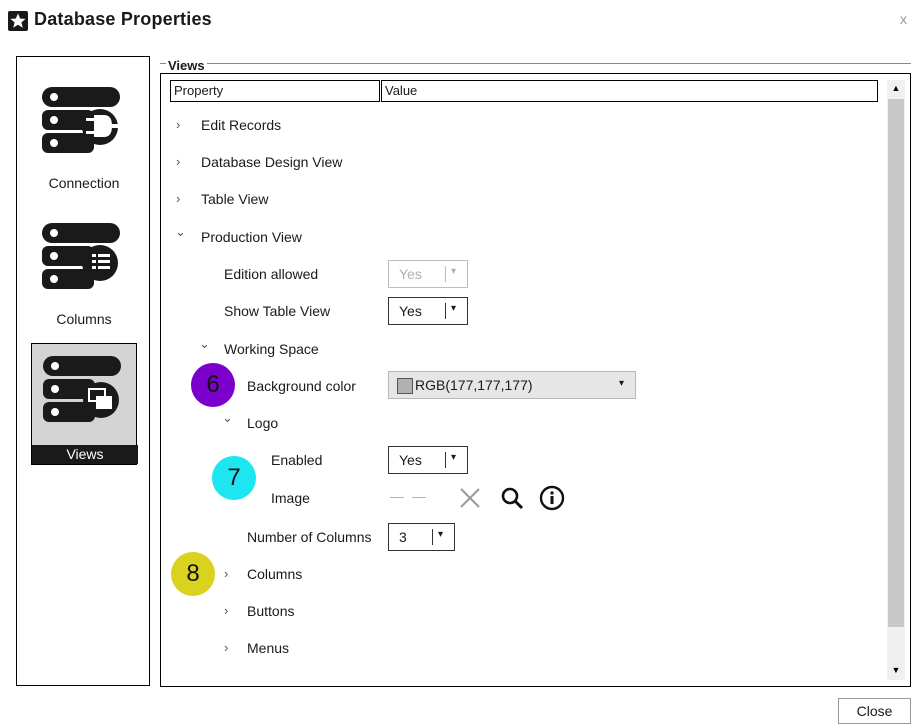 The image size is (911, 724). What do you see at coordinates (474, 385) in the screenshot?
I see `background-color-value: RGB(177,177,177)` at bounding box center [474, 385].